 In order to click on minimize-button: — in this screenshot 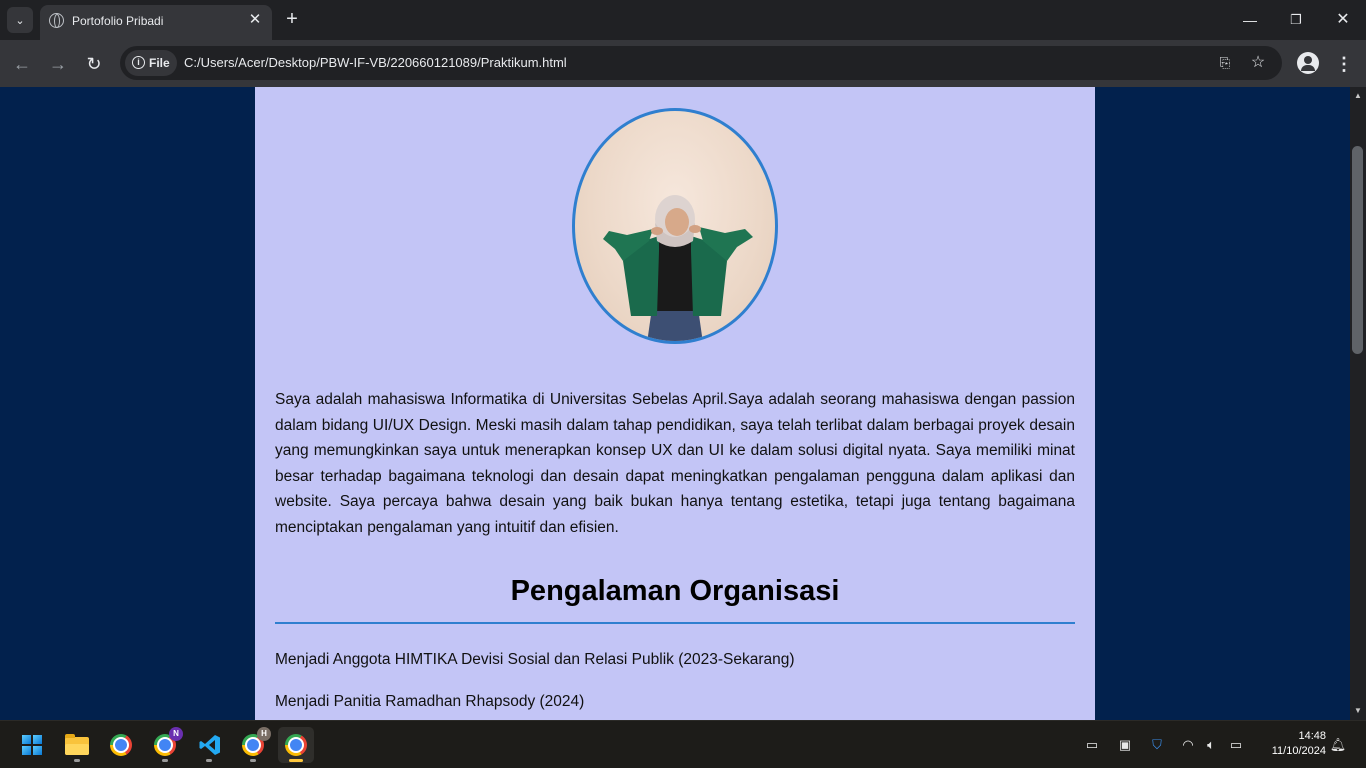, I will do `click(1250, 20)`.